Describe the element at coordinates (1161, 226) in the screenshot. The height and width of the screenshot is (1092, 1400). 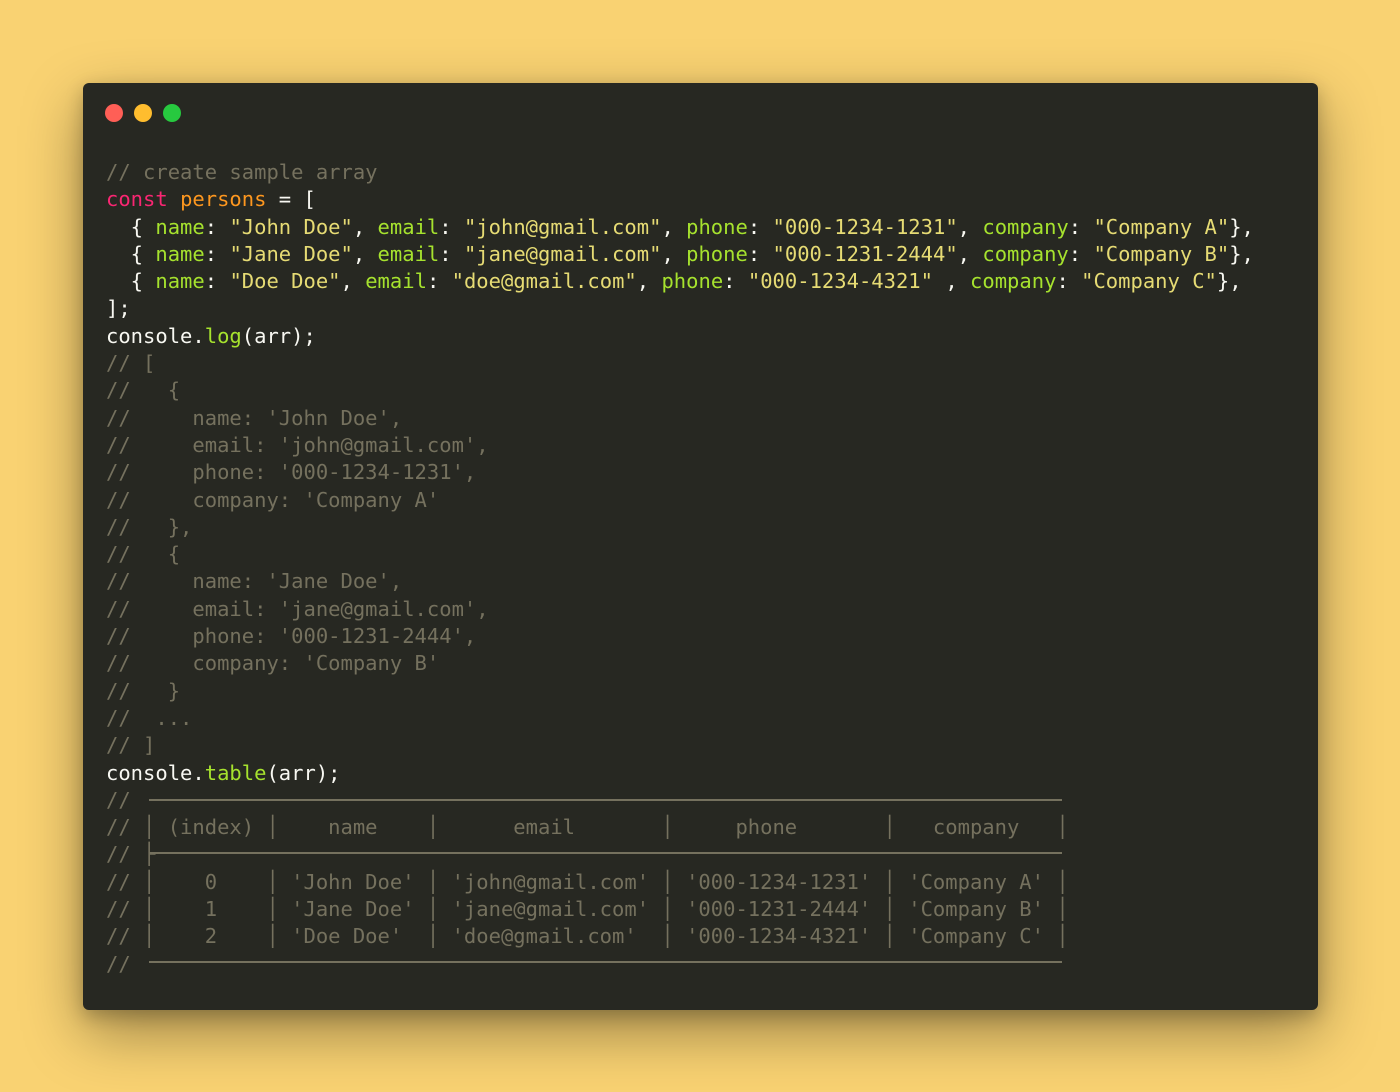
I see `value-company: "Company A"` at that location.